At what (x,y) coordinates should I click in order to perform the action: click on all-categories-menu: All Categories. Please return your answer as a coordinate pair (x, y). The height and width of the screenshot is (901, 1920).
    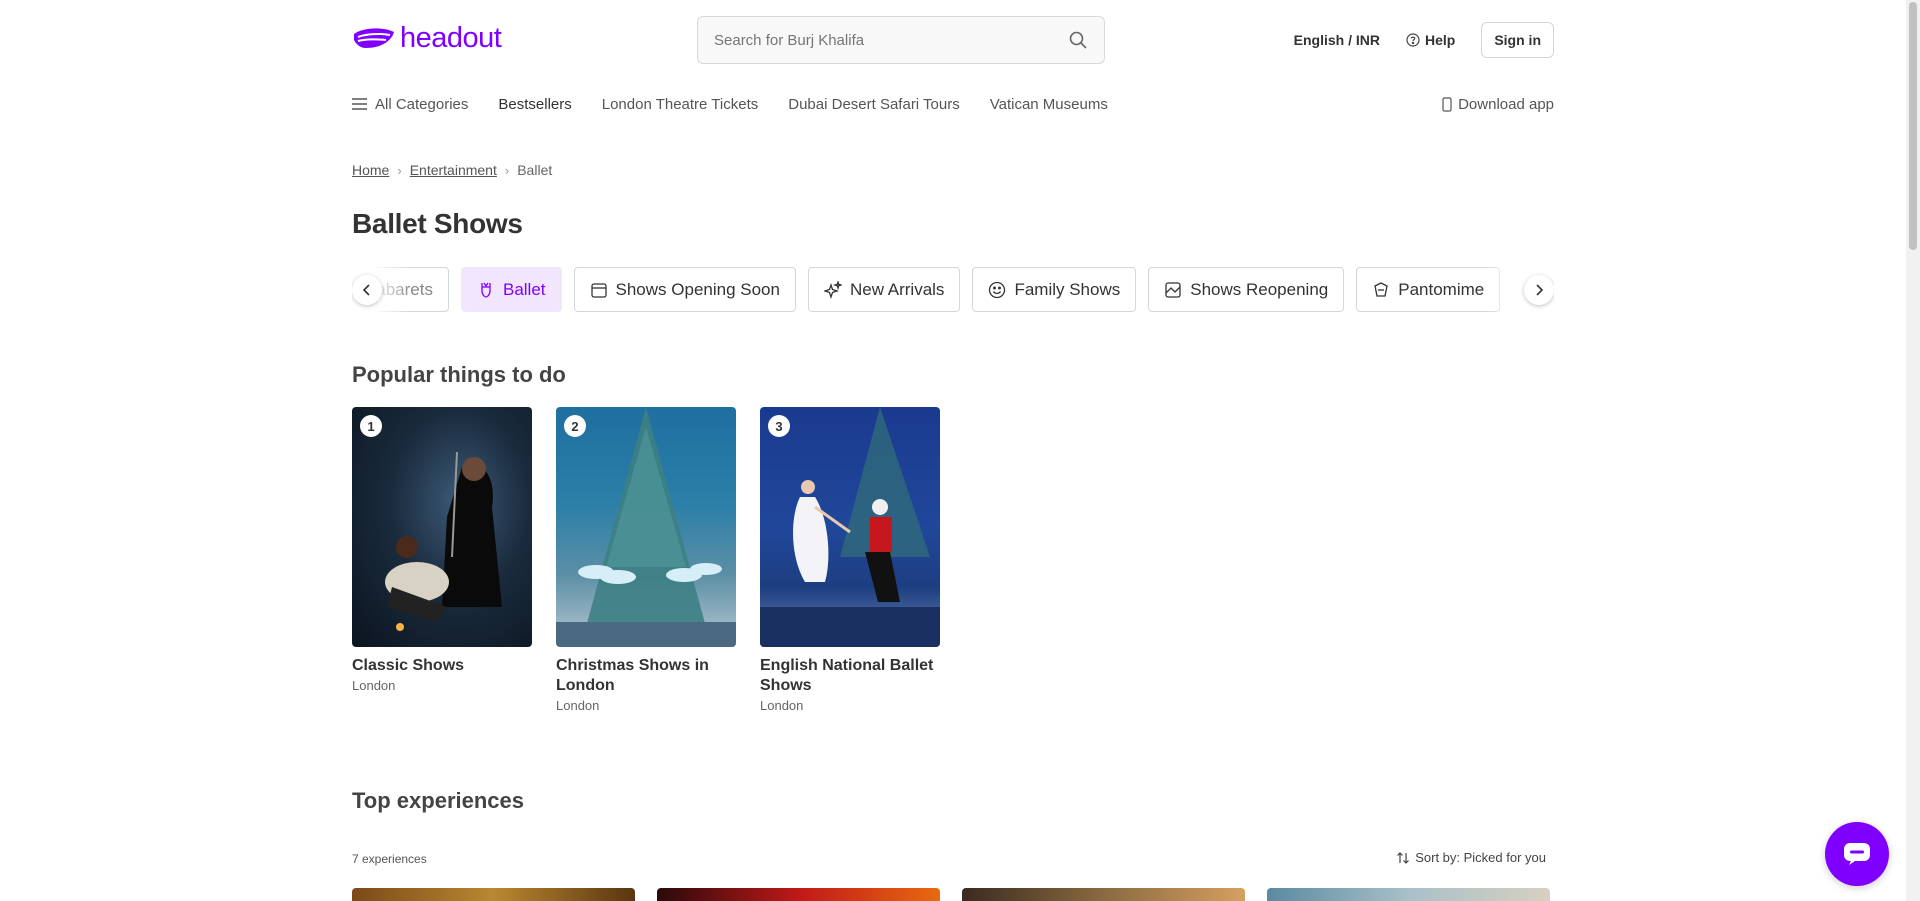
    Looking at the image, I should click on (410, 104).